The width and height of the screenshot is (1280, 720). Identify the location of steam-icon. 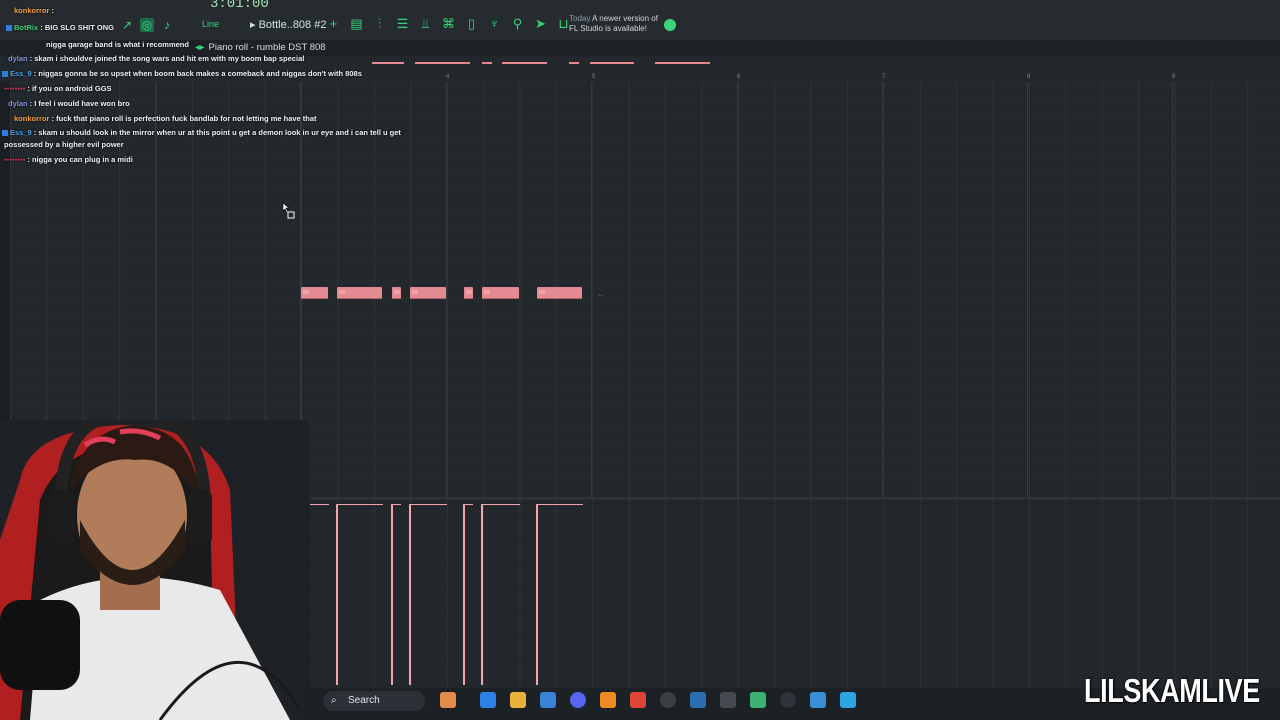
(698, 700).